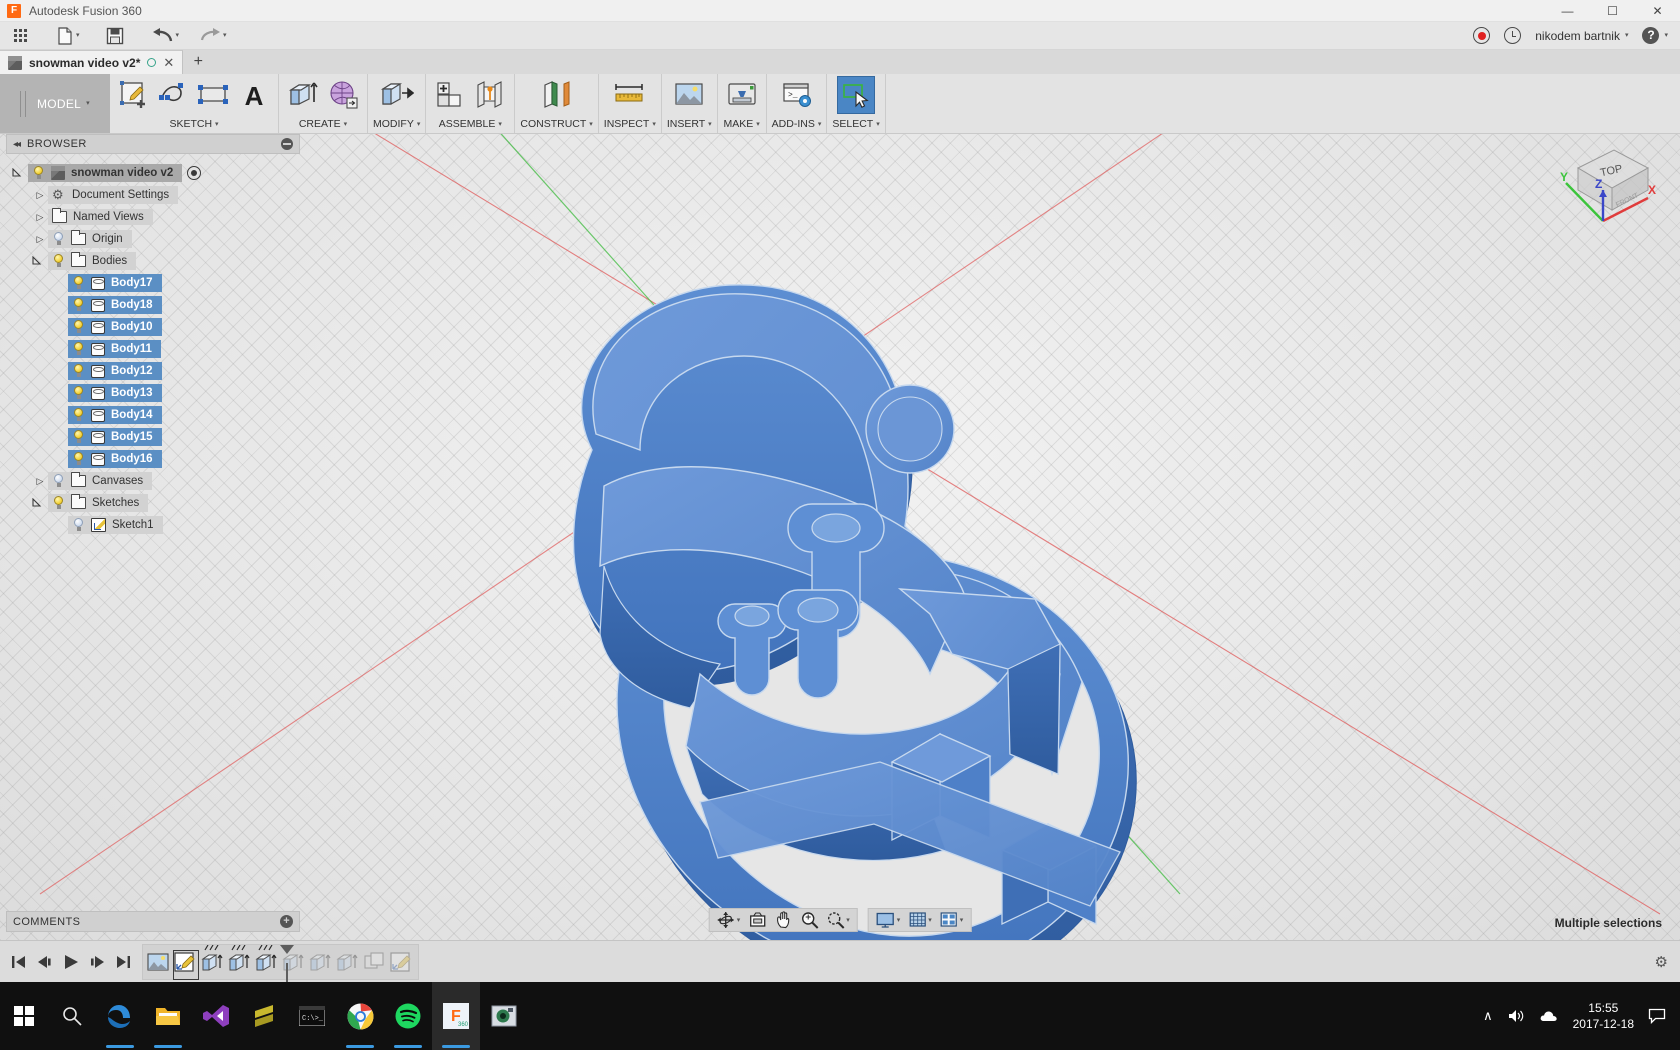  Describe the element at coordinates (214, 95) in the screenshot. I see `rectangle-button` at that location.